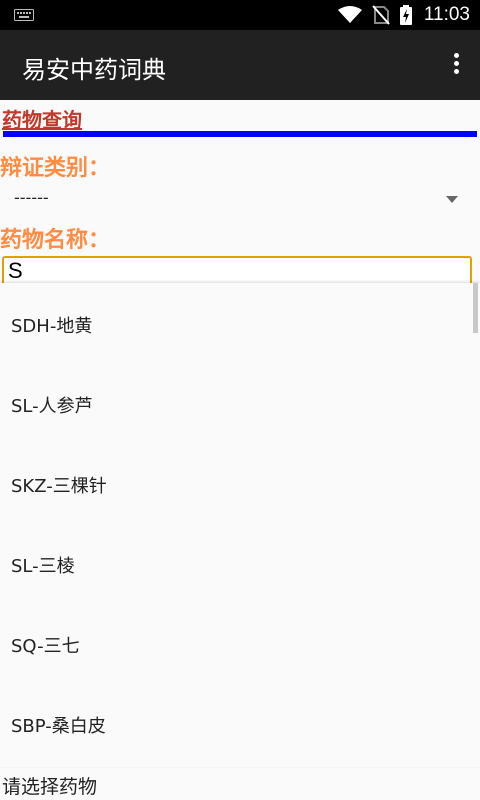 The width and height of the screenshot is (480, 800). Describe the element at coordinates (240, 15) in the screenshot. I see `status-bar: 11:03` at that location.